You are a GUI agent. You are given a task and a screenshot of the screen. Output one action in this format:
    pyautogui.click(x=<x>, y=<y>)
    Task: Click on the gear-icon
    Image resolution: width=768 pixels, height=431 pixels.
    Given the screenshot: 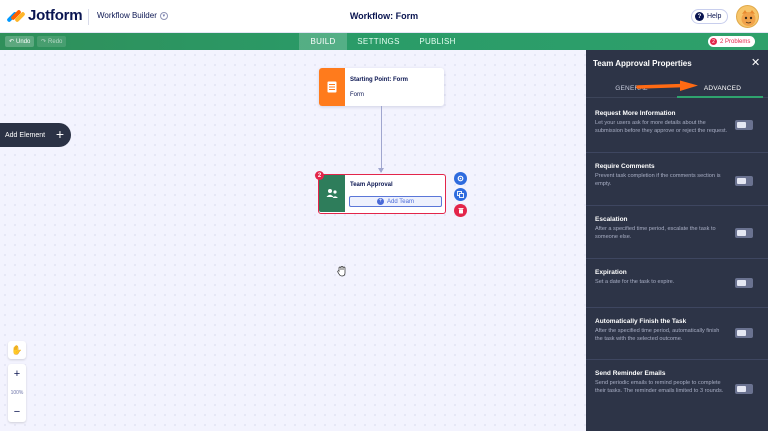 What is the action you would take?
    pyautogui.click(x=460, y=178)
    